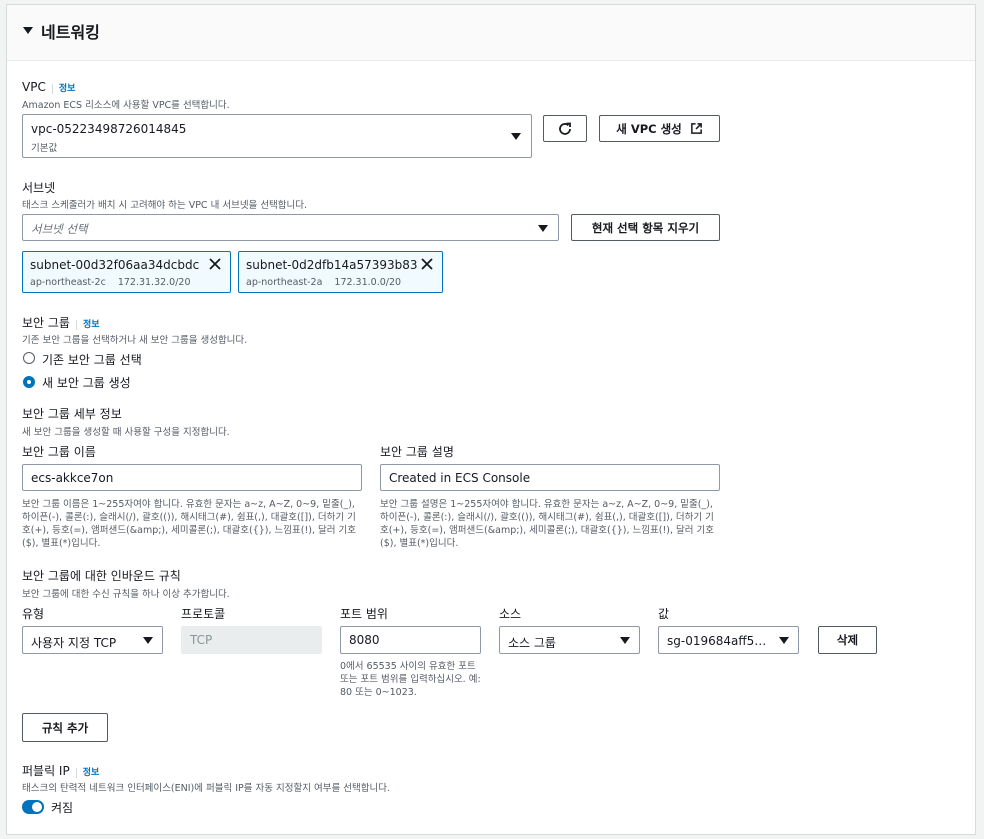 This screenshot has height=839, width=984. What do you see at coordinates (649, 128) in the screenshot?
I see `create-vpc-label: 새 VPC 생성` at bounding box center [649, 128].